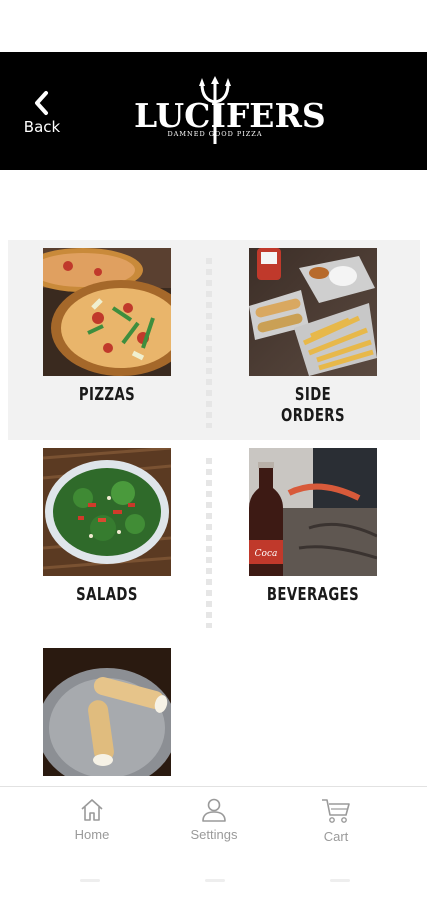 This screenshot has width=427, height=900. What do you see at coordinates (214, 810) in the screenshot?
I see `user-icon` at bounding box center [214, 810].